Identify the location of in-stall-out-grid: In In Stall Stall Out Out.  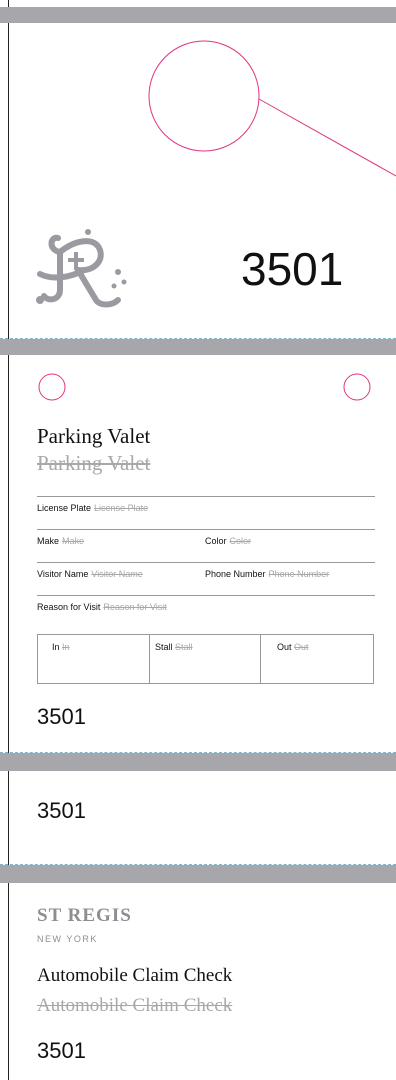
(205, 659).